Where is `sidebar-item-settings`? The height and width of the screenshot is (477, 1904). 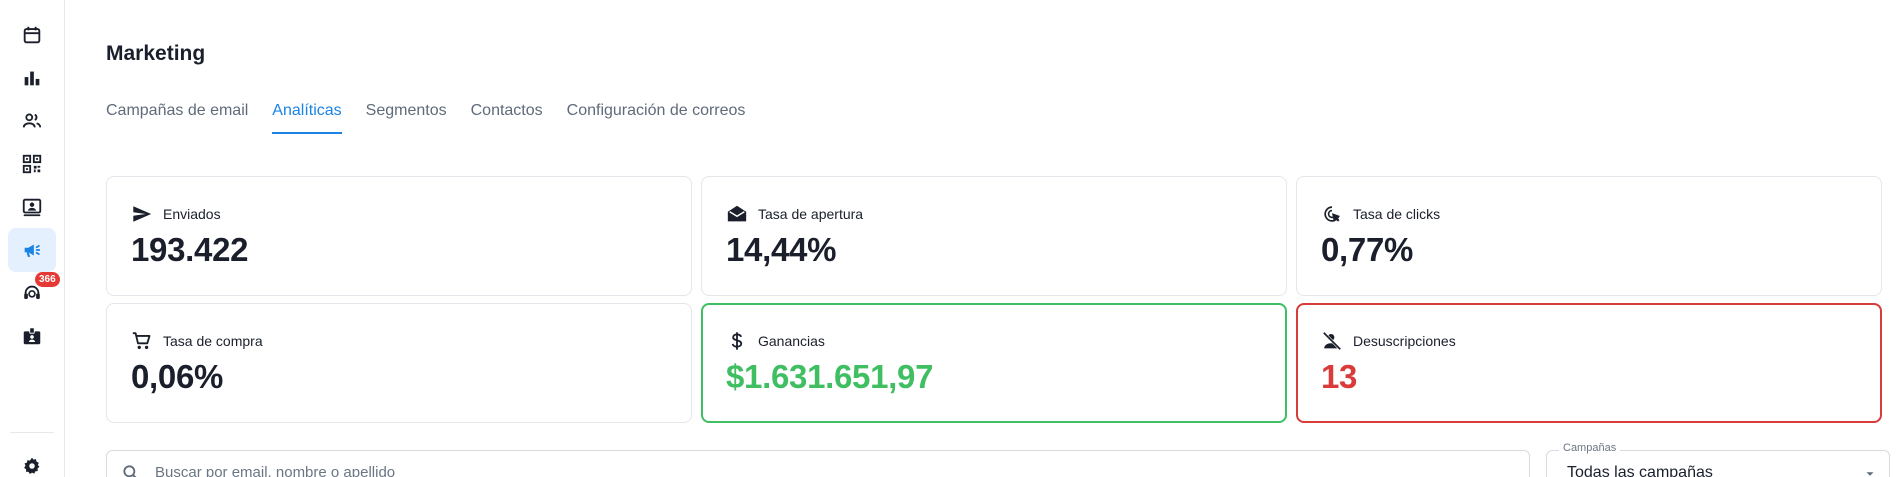 sidebar-item-settings is located at coordinates (32, 460).